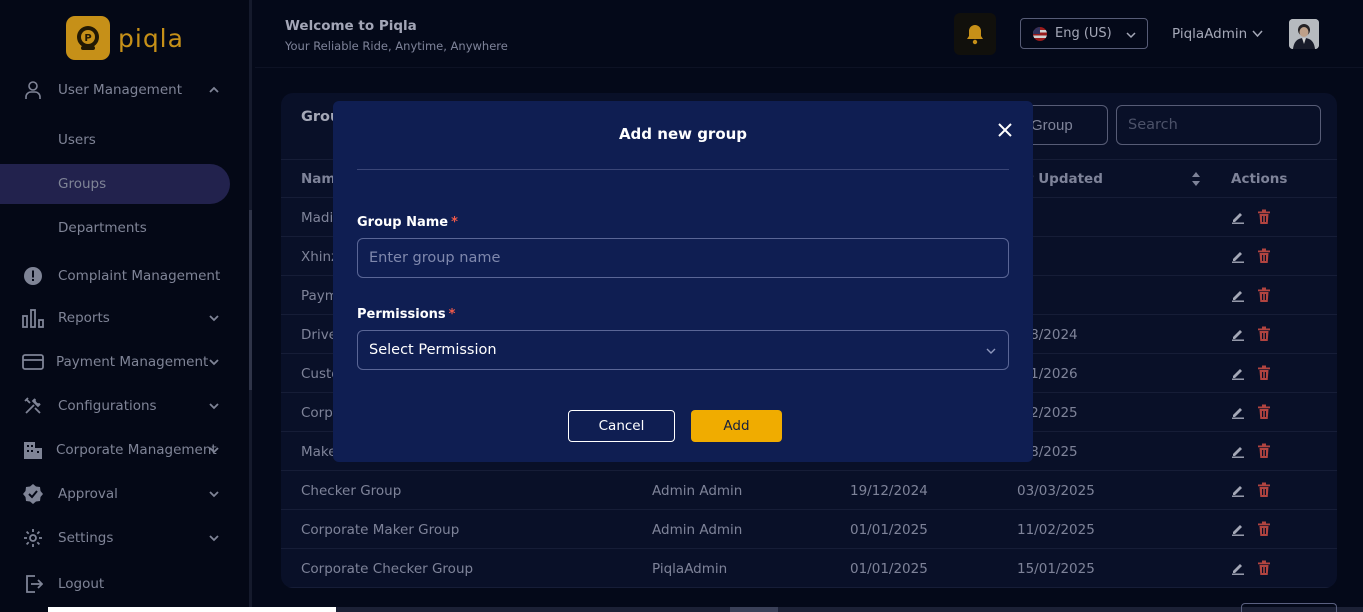 The image size is (1363, 612). I want to click on permissions-select-value: Select Permission, so click(433, 350).